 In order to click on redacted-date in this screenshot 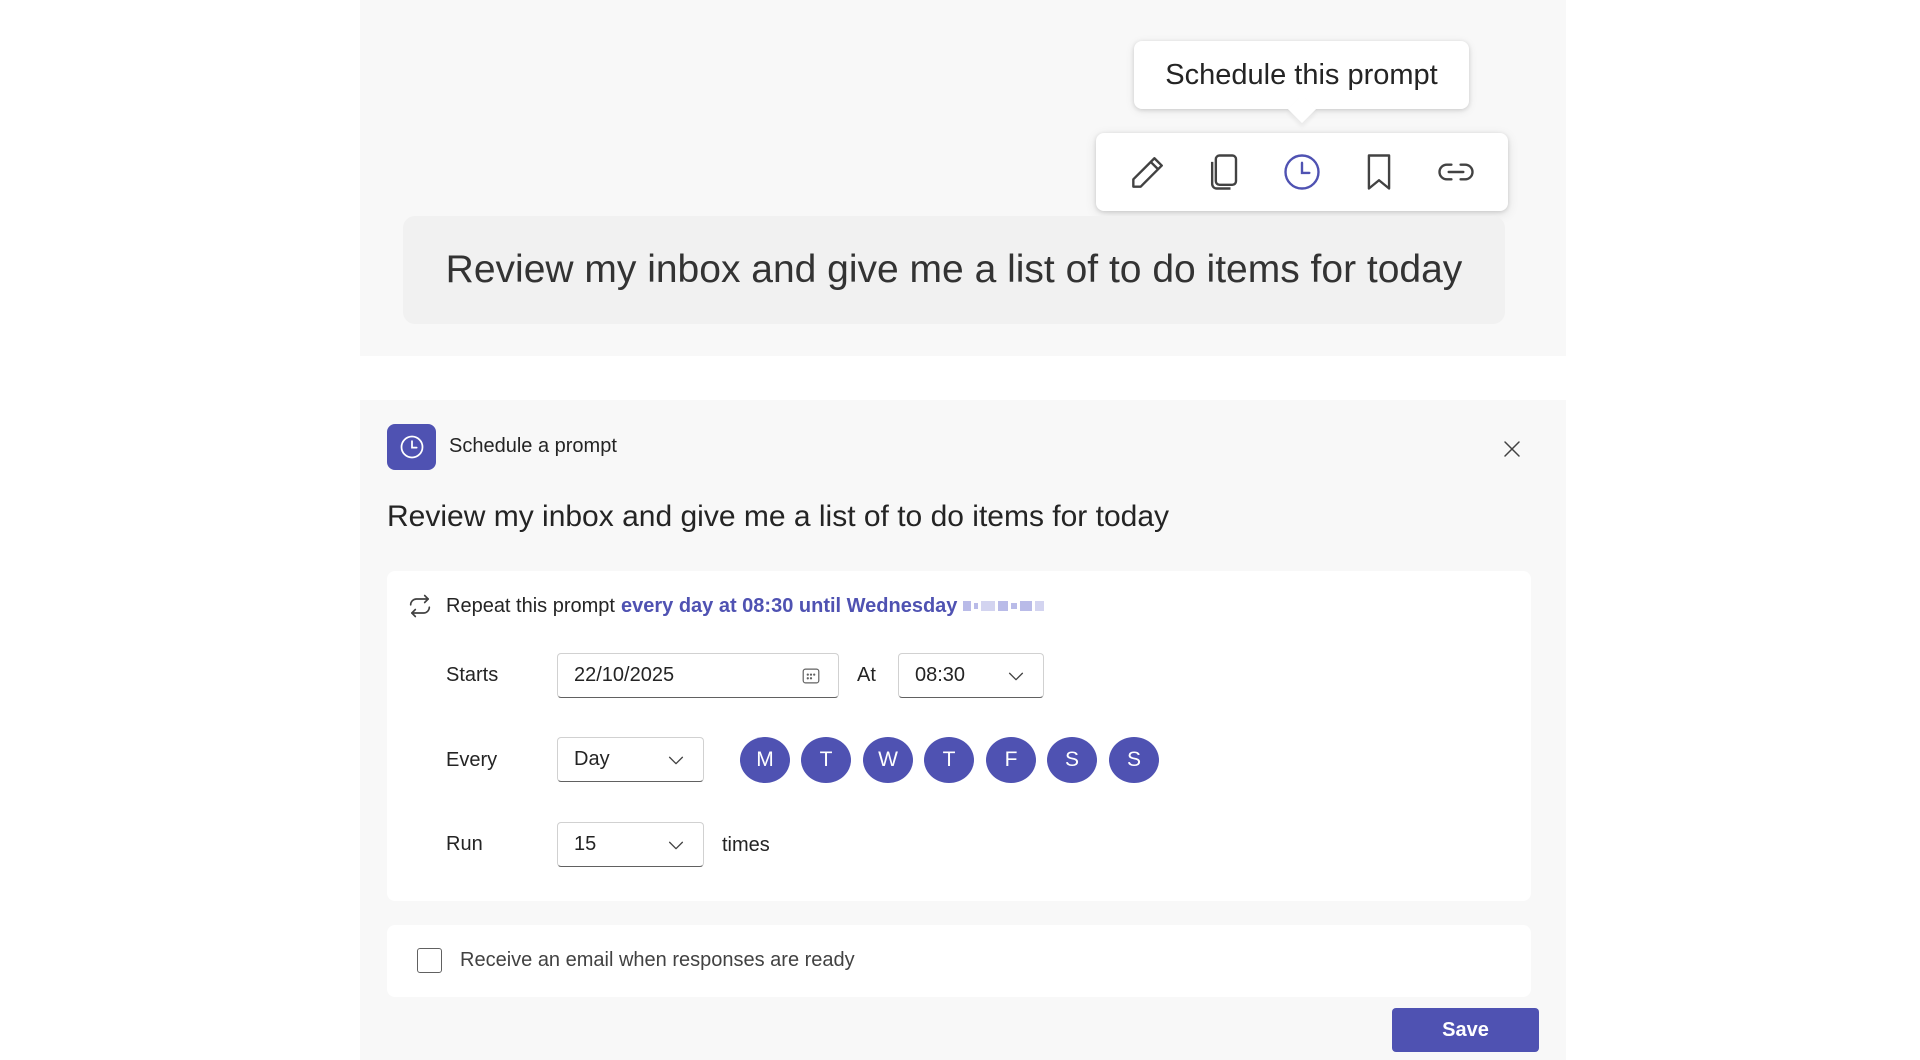, I will do `click(1004, 606)`.